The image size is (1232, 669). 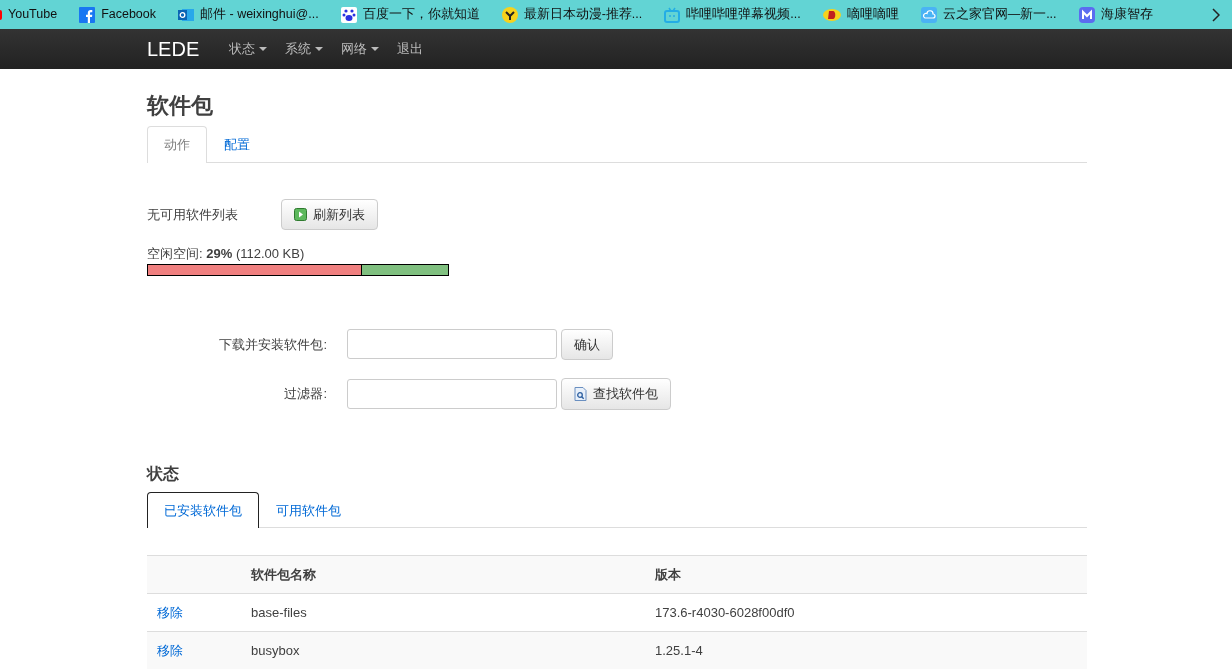 What do you see at coordinates (831, 14) in the screenshot?
I see `letter-d-icon` at bounding box center [831, 14].